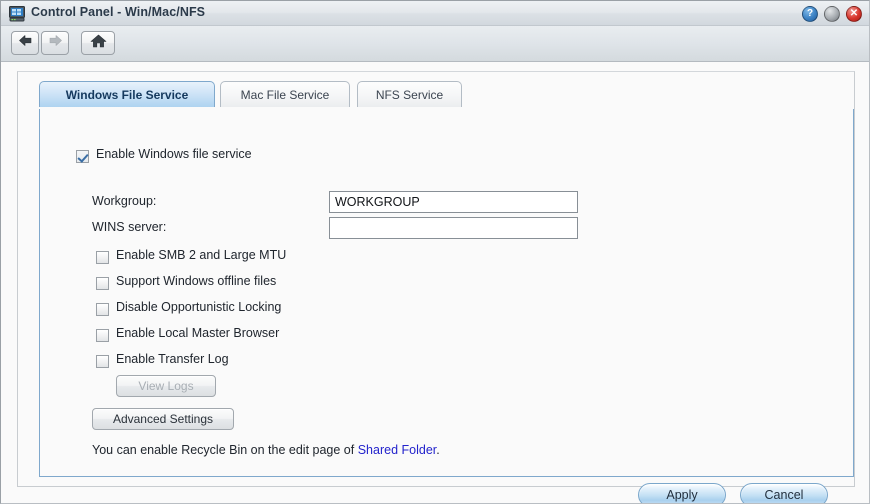  What do you see at coordinates (201, 255) in the screenshot?
I see `enable-smb2-label: Enable SMB 2 and Large MTU` at bounding box center [201, 255].